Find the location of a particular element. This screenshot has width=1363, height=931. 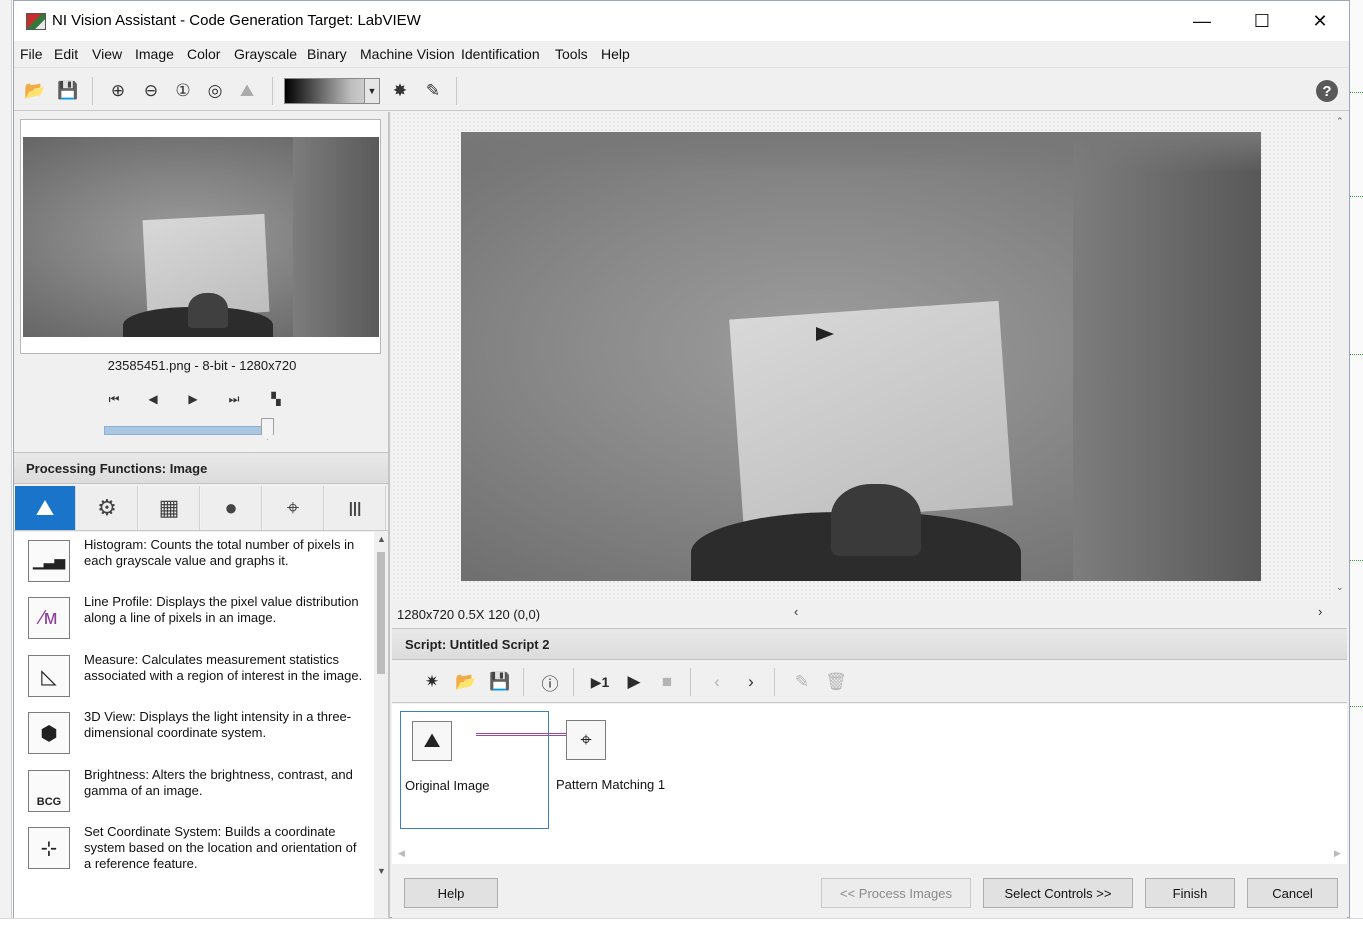

menu-identification: Identification is located at coordinates (500, 54).